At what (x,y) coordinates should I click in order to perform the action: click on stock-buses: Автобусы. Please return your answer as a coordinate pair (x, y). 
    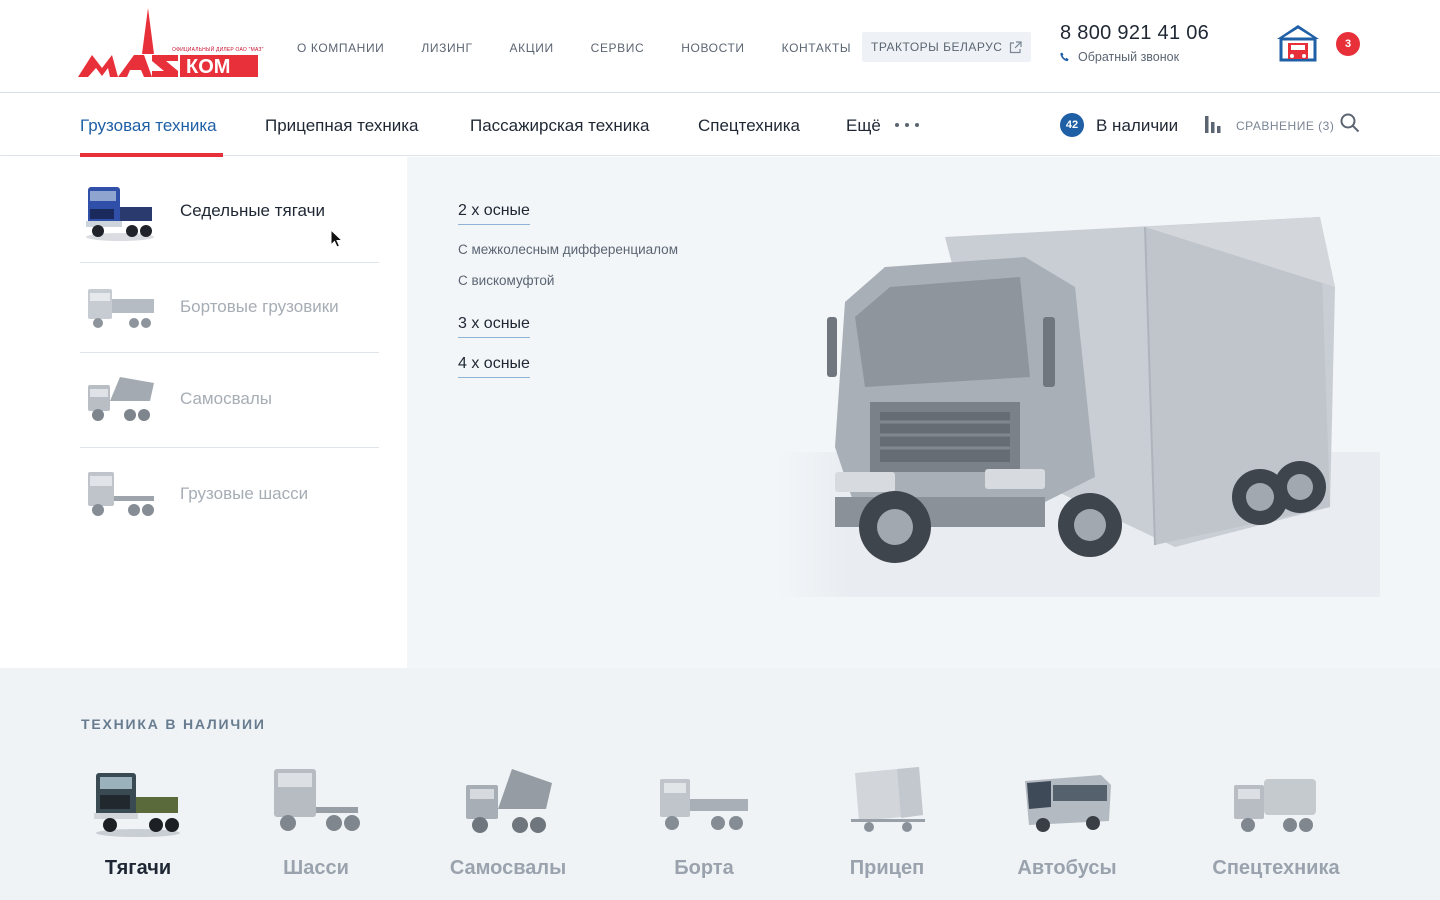
    Looking at the image, I should click on (1067, 821).